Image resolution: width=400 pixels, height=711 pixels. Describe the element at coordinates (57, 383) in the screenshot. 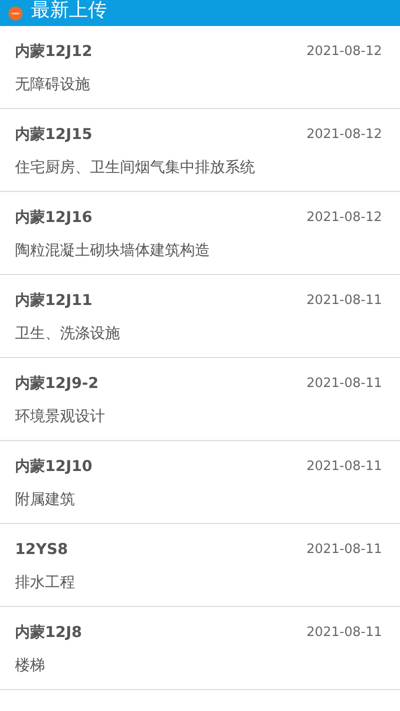

I see `document-code: 内蒙12J9-2` at that location.